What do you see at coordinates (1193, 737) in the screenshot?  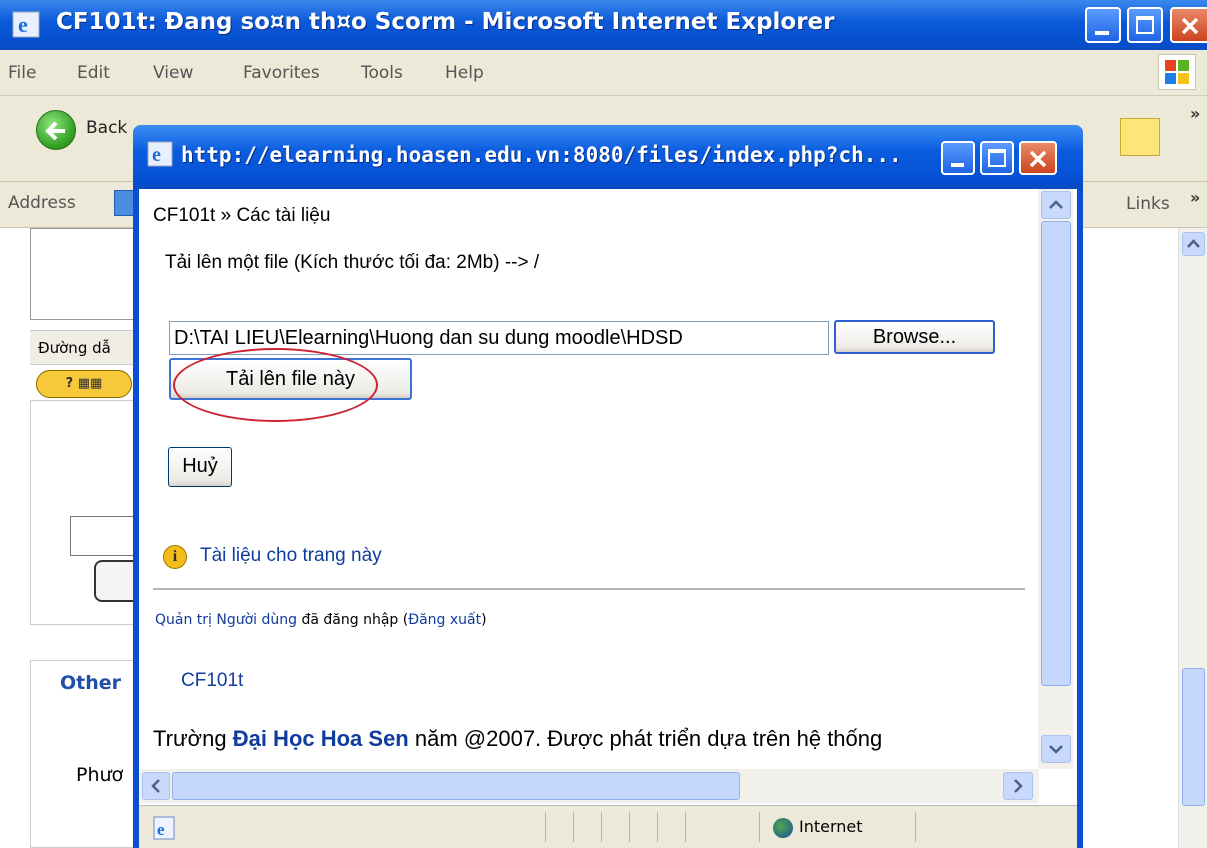 I see `scroll-thumb` at bounding box center [1193, 737].